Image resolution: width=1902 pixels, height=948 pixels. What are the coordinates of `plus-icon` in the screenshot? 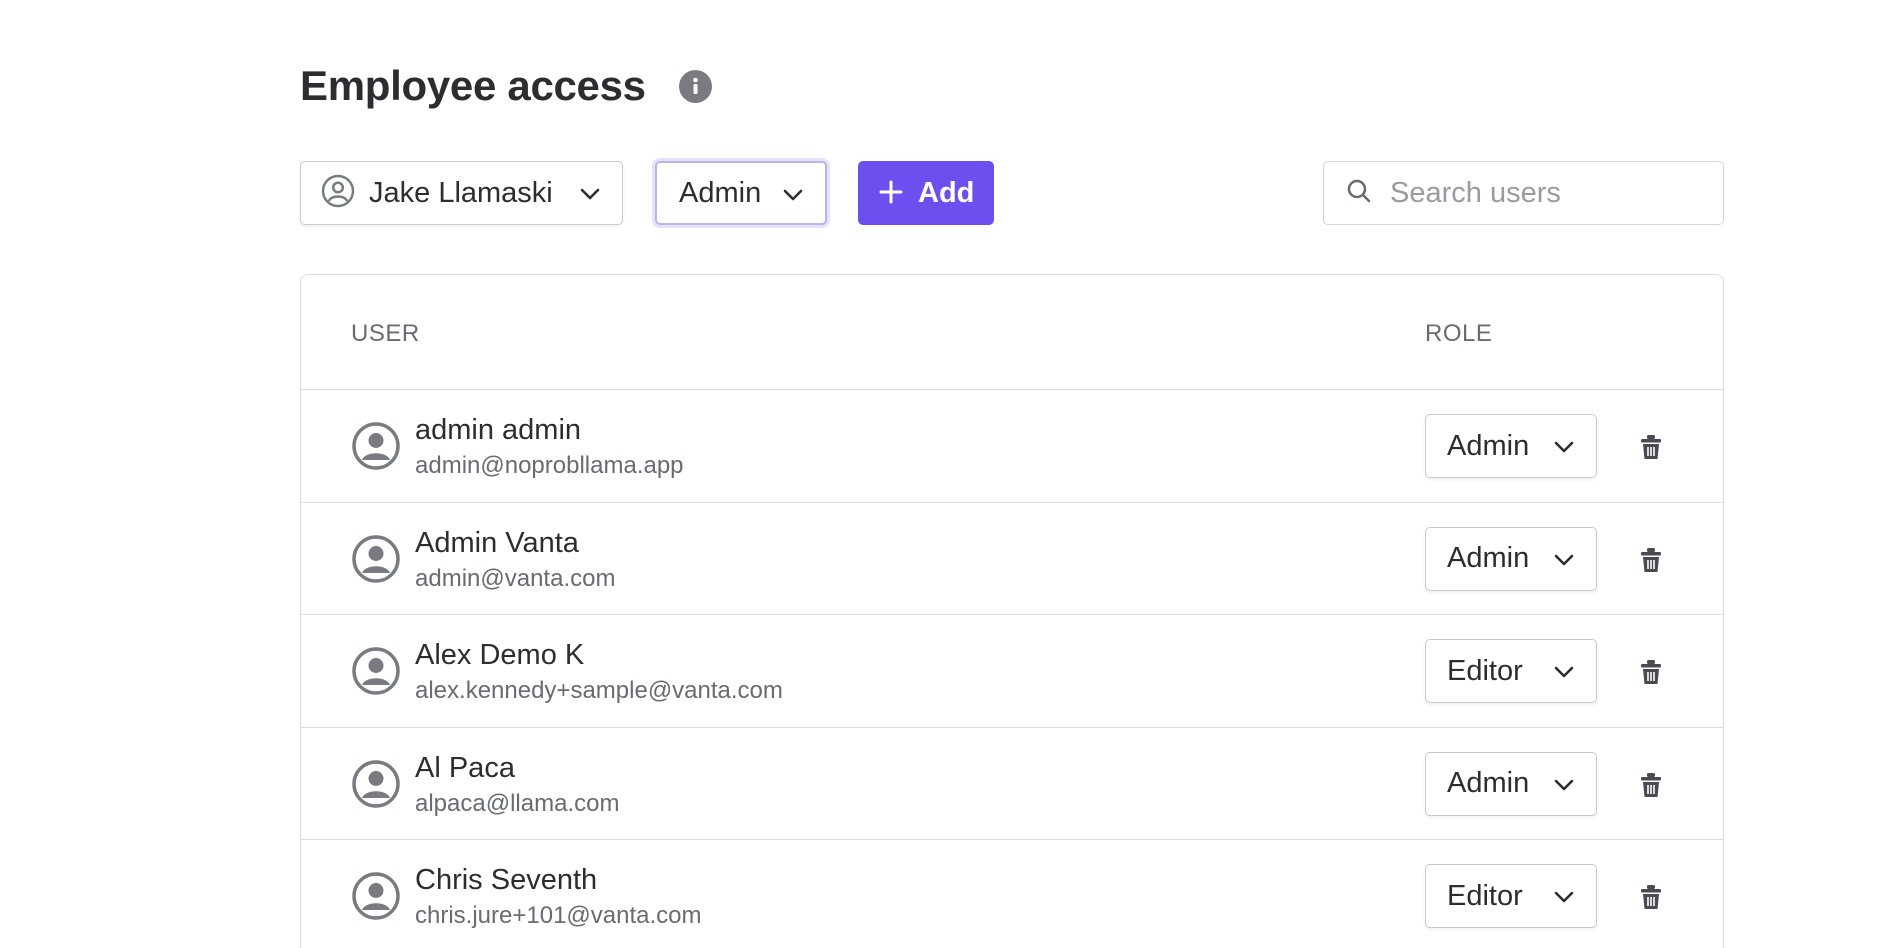 It's located at (891, 193).